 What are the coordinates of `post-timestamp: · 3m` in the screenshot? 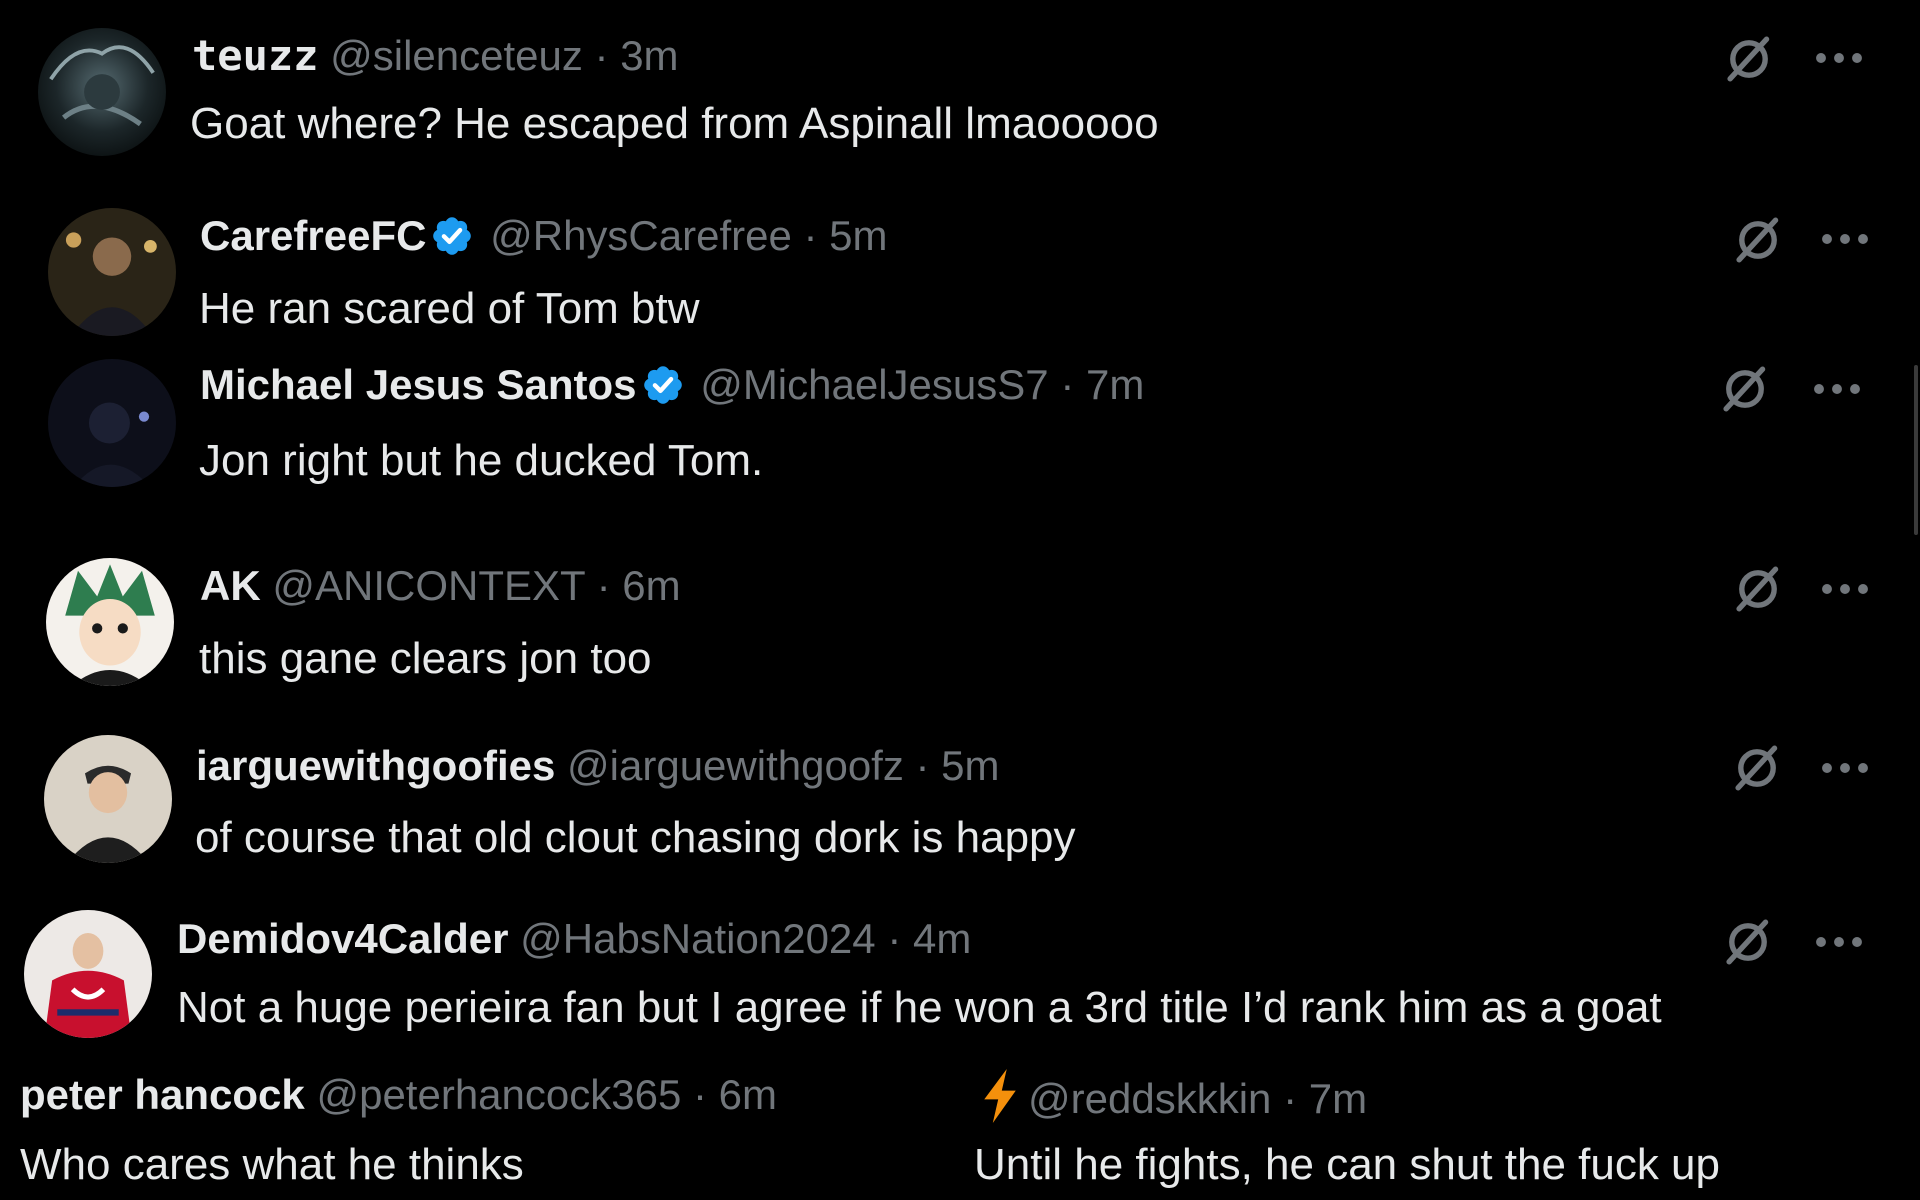 It's located at (637, 55).